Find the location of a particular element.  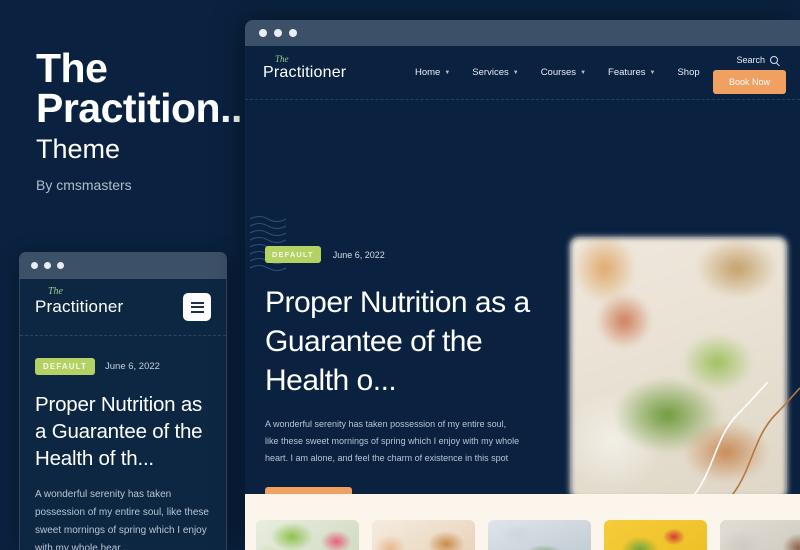

thumbnail-vegetables is located at coordinates (307, 535).